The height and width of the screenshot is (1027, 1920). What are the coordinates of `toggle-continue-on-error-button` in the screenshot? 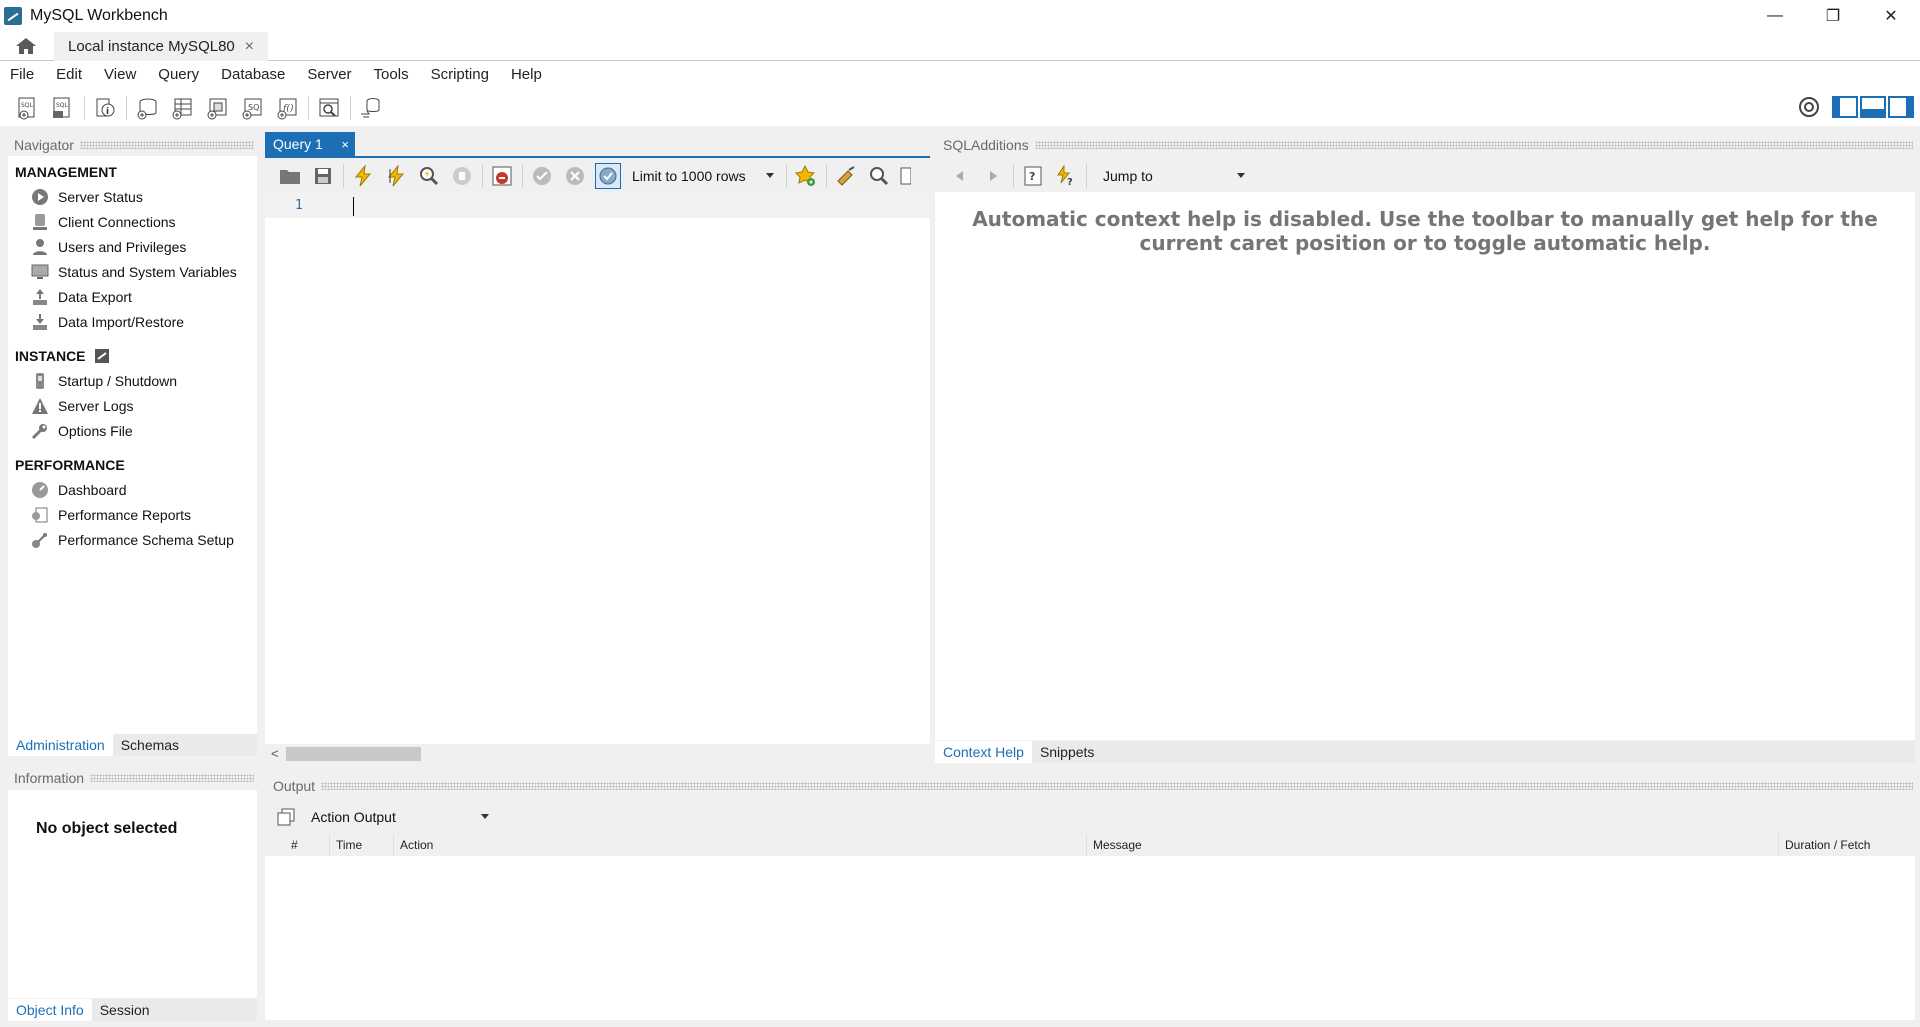 It's located at (502, 176).